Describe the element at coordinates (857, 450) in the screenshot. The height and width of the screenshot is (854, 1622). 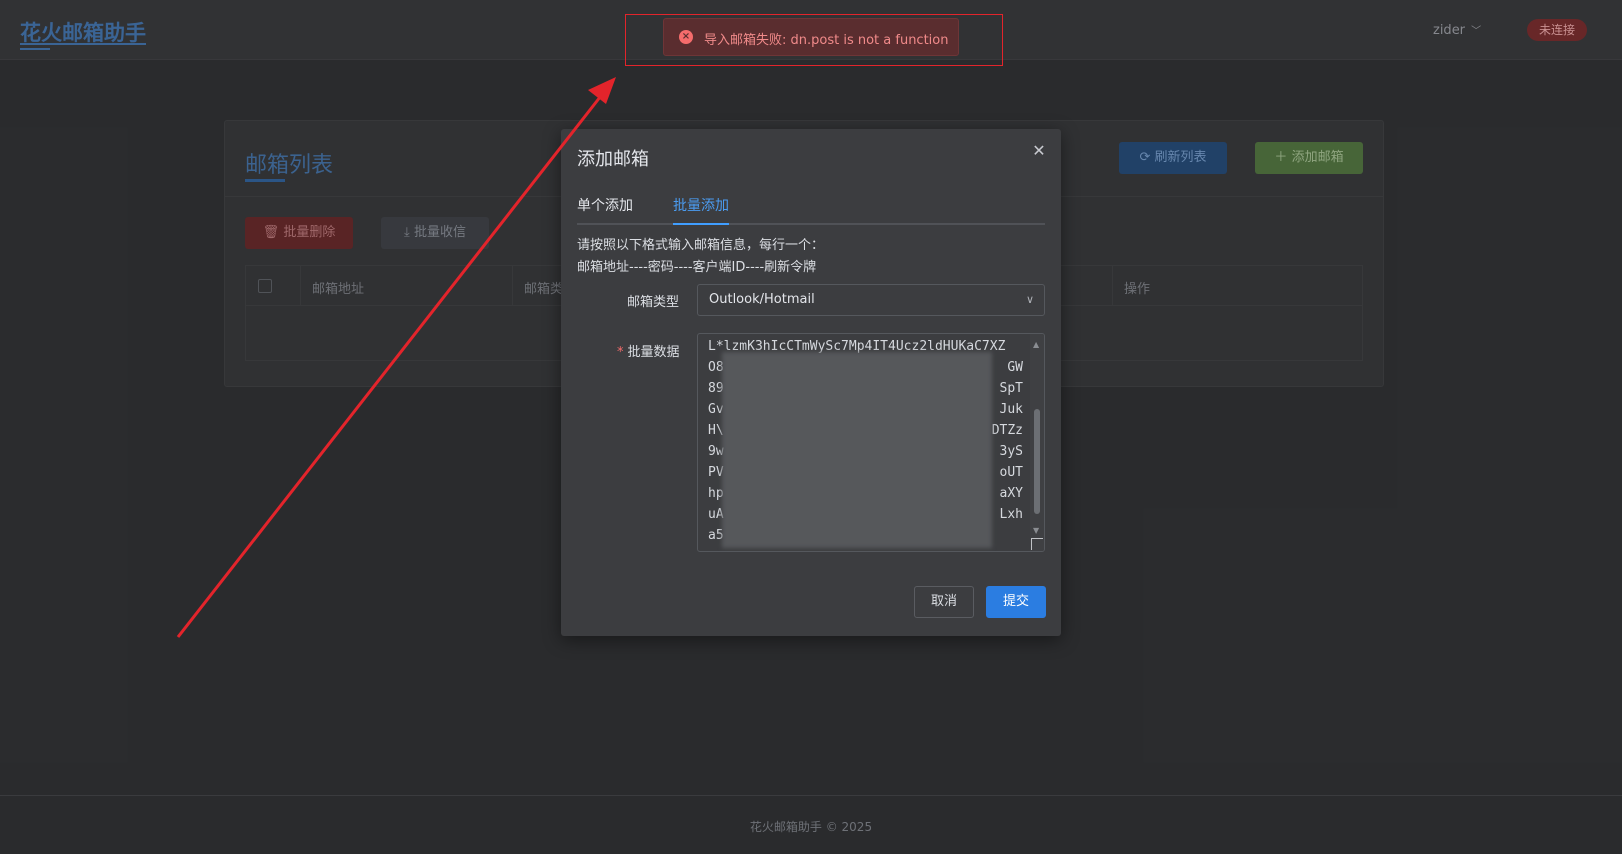
I see `redacted-region` at that location.